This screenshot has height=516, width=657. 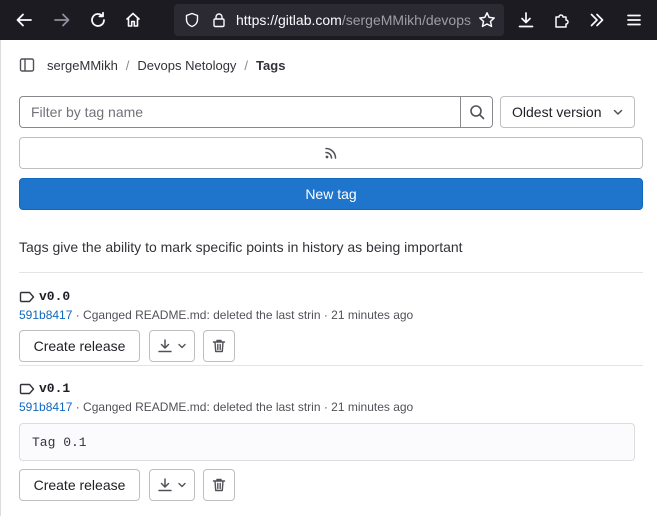 What do you see at coordinates (289, 20) in the screenshot?
I see `url-host: https://gitlab.com` at bounding box center [289, 20].